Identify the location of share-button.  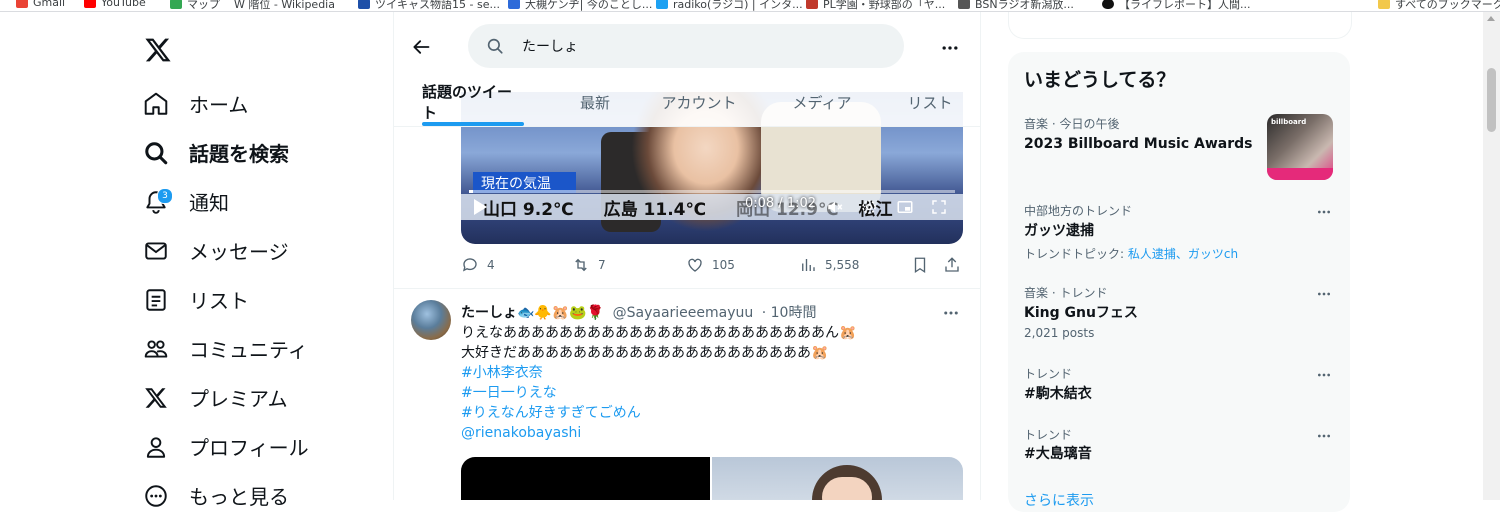
(952, 265).